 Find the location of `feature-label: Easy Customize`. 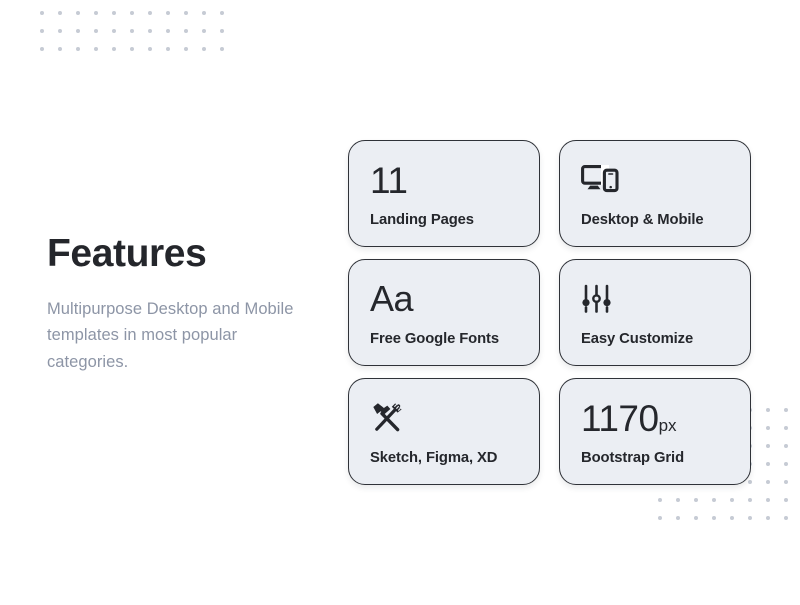

feature-label: Easy Customize is located at coordinates (637, 339).